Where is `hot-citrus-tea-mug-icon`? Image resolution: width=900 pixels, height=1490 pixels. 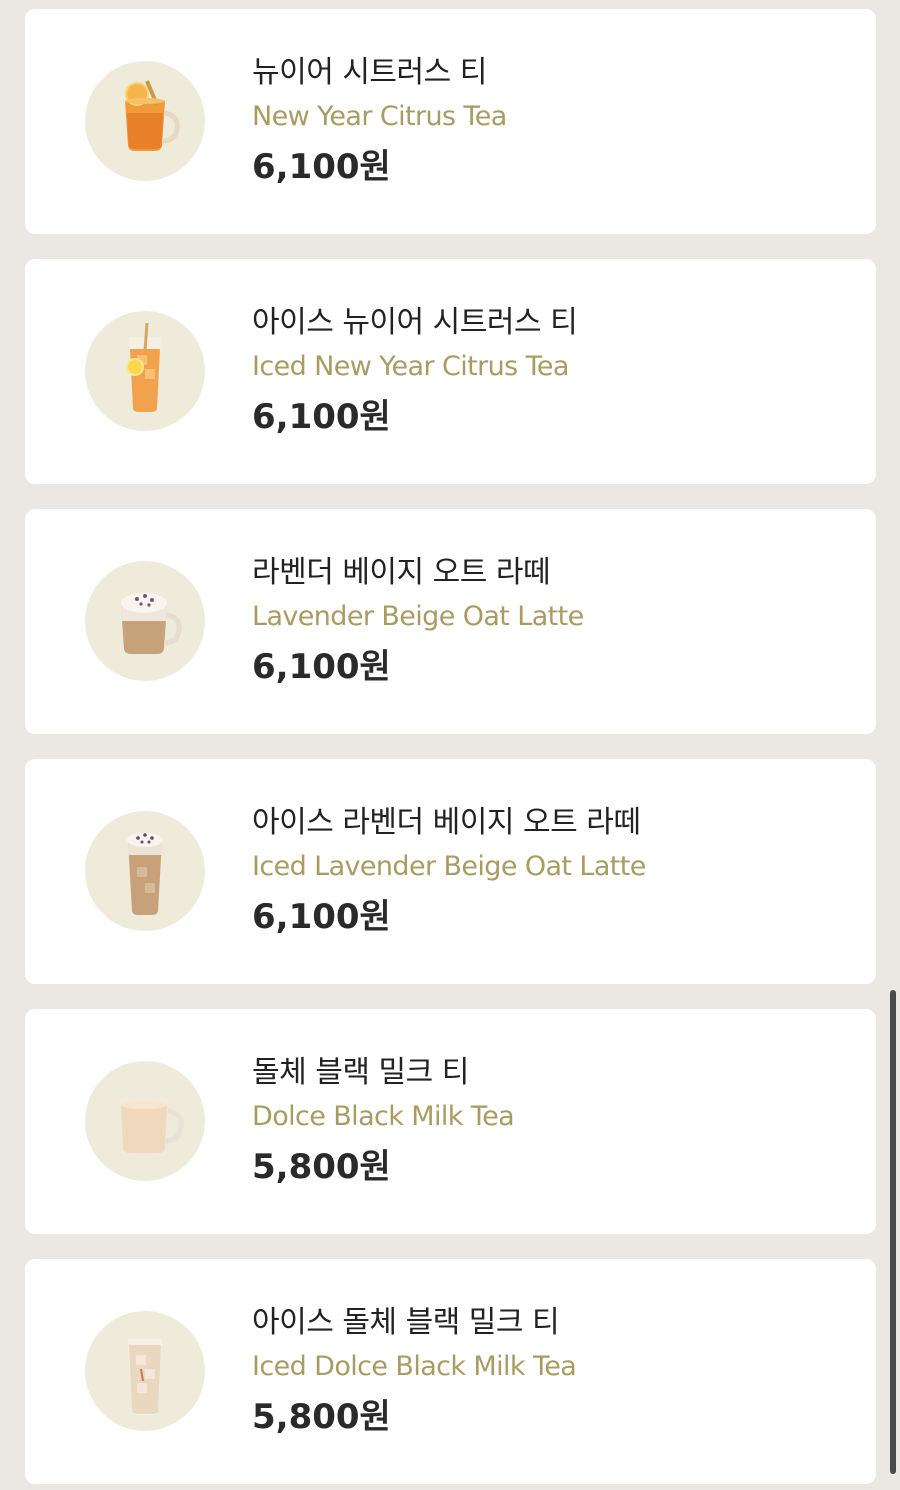 hot-citrus-tea-mug-icon is located at coordinates (145, 121).